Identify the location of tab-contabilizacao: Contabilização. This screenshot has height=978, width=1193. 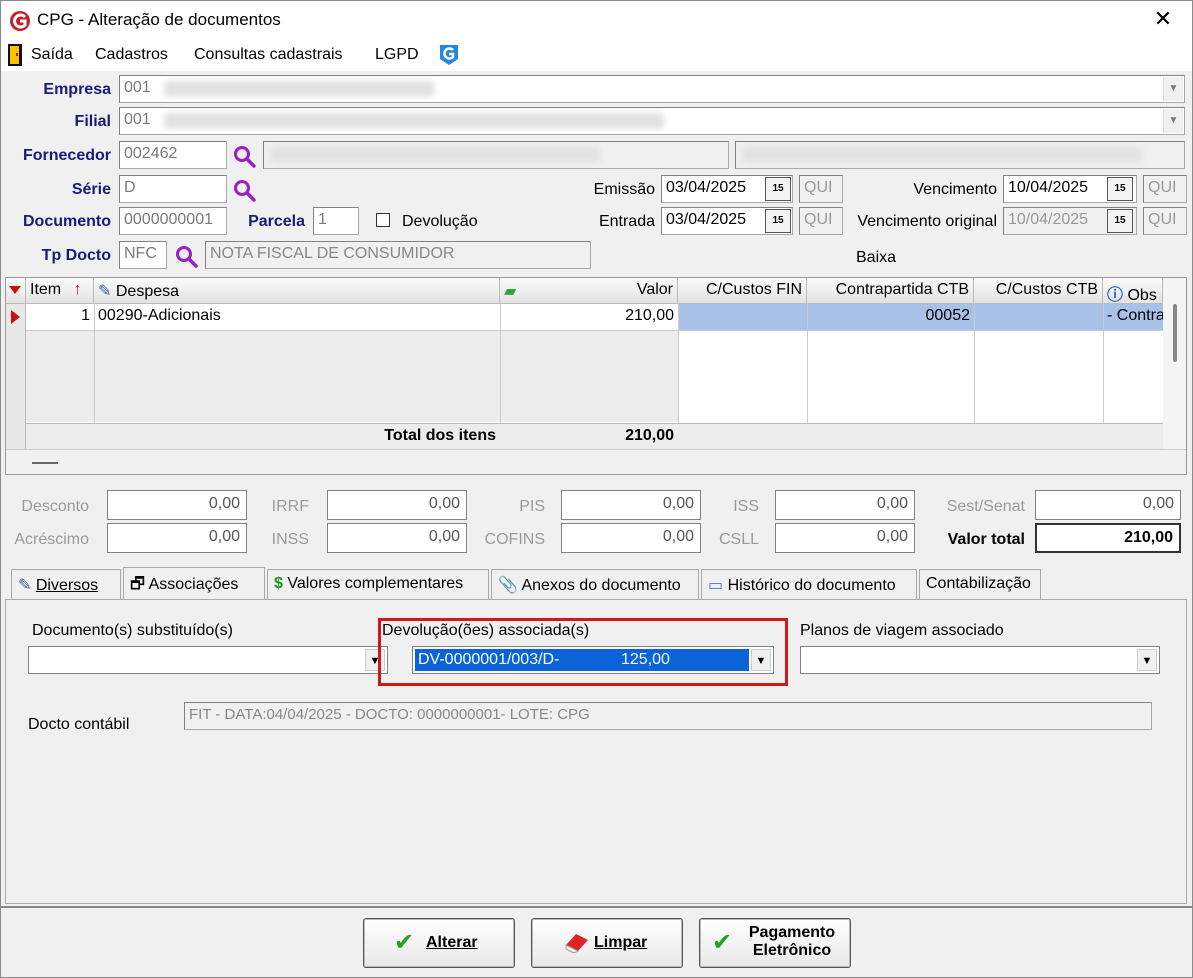
(980, 584).